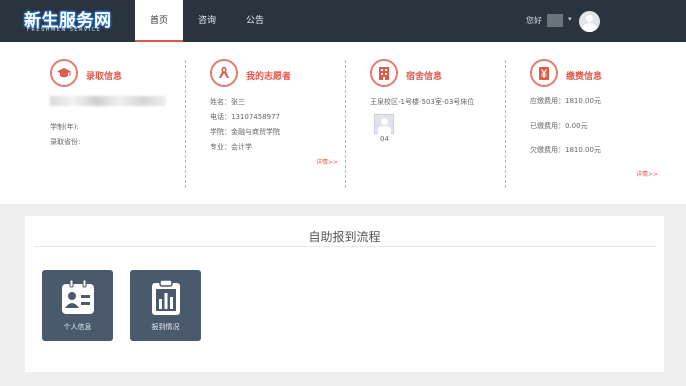  What do you see at coordinates (647, 173) in the screenshot?
I see `fee-details-link: 详情>>` at bounding box center [647, 173].